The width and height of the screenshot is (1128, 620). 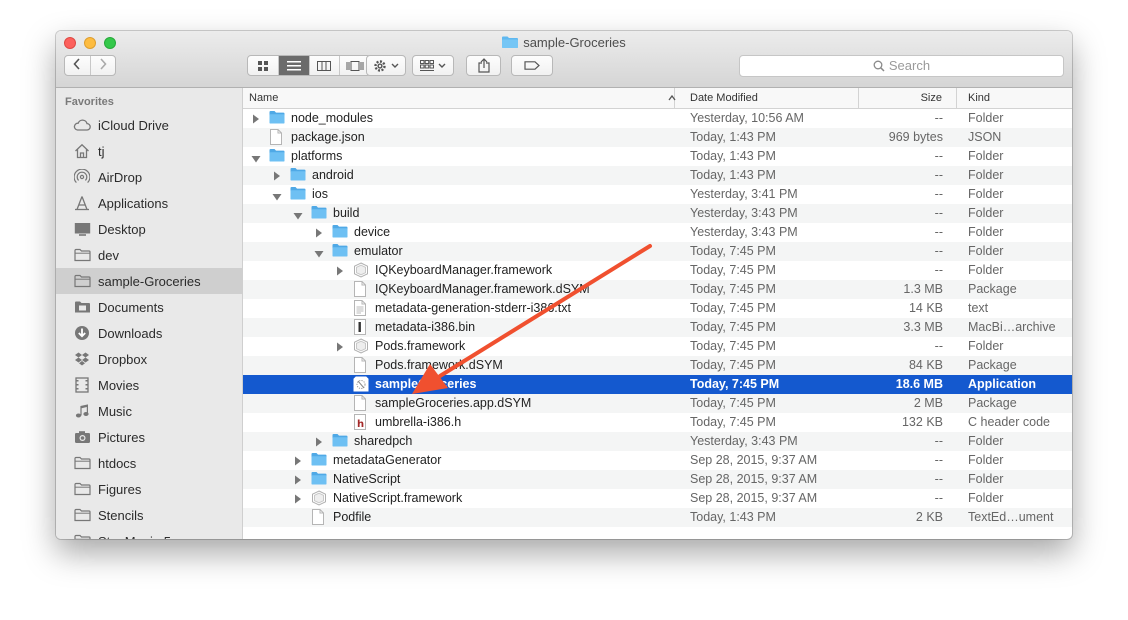 I want to click on table-row: node_modules Yesterday, 10:56 AM -- Folder, so click(x=657, y=118).